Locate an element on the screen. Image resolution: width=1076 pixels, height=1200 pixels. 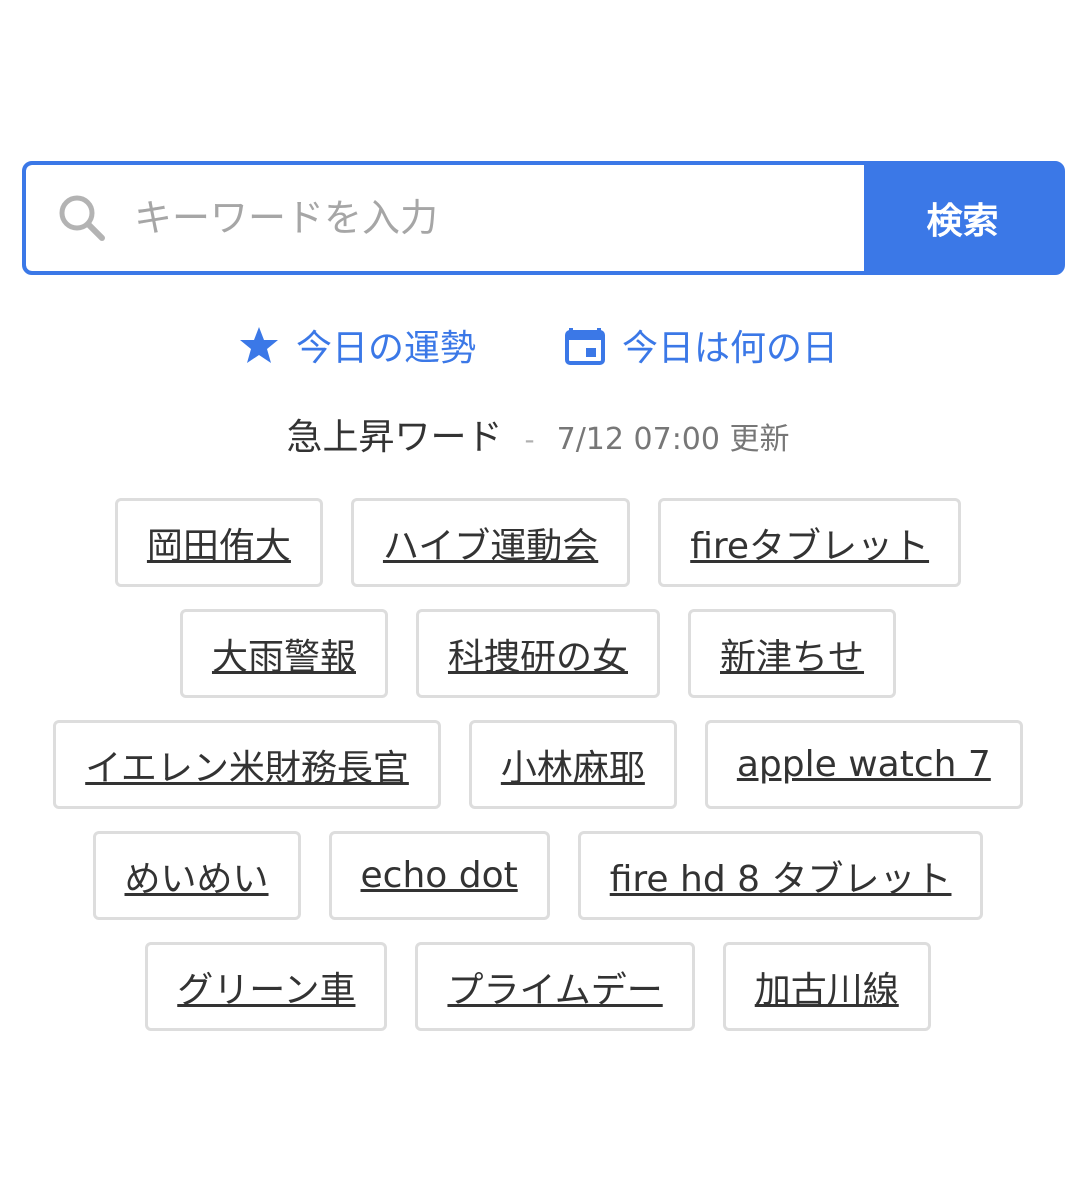
search-field is located at coordinates (445, 218).